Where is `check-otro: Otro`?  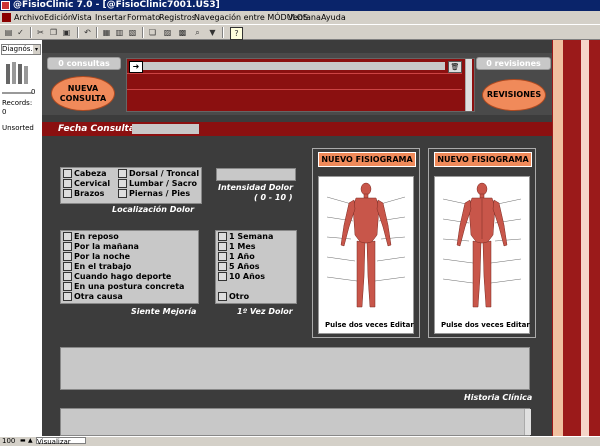 check-otro: Otro is located at coordinates (233, 297).